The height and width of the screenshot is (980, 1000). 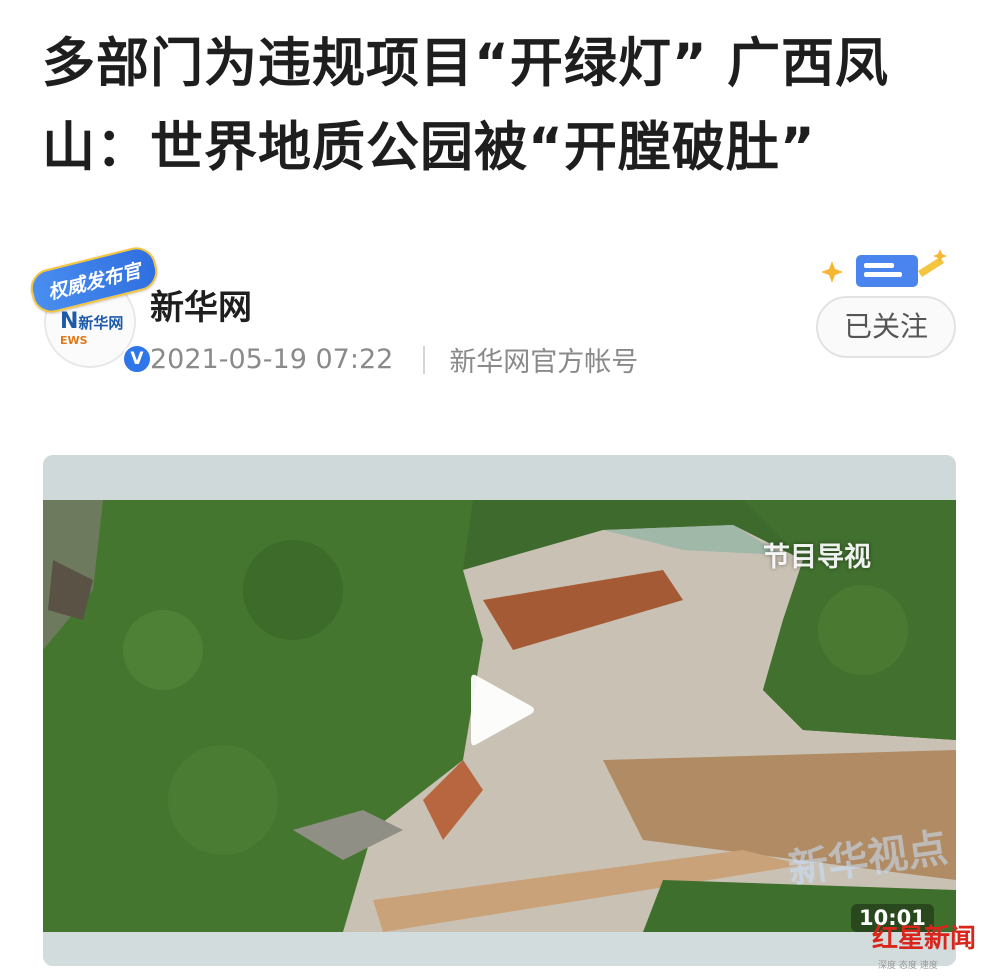 I want to click on avatar-logo-text: 新华网, so click(x=101, y=323).